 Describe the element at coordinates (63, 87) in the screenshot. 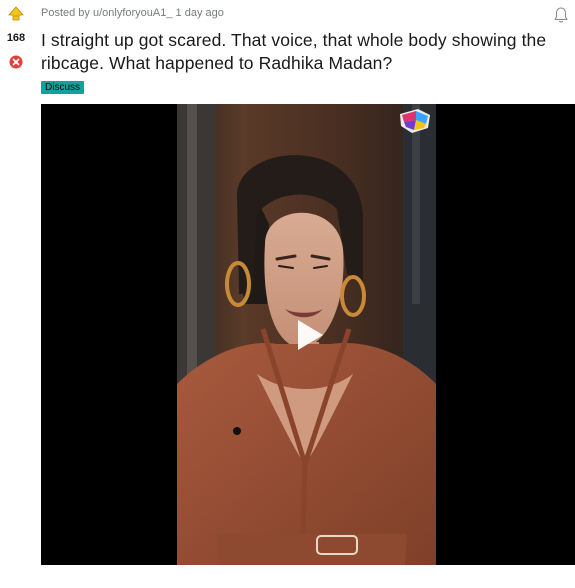

I see `post-flair: Discuss` at that location.